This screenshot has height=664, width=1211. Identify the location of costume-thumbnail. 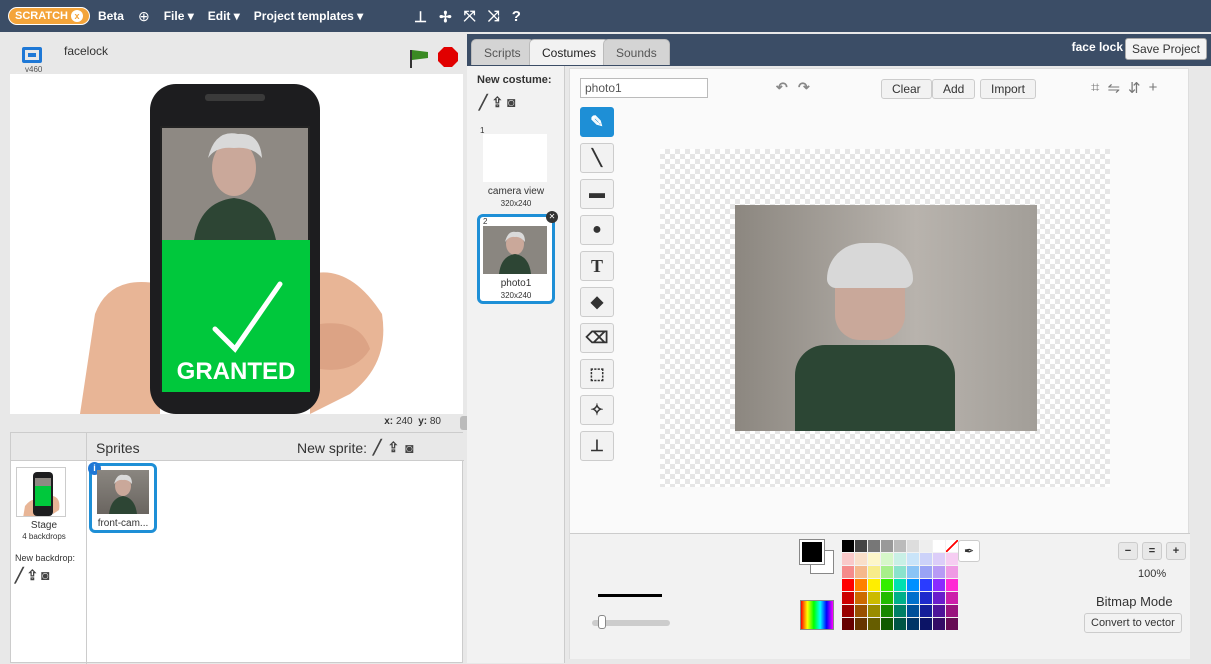
(515, 250).